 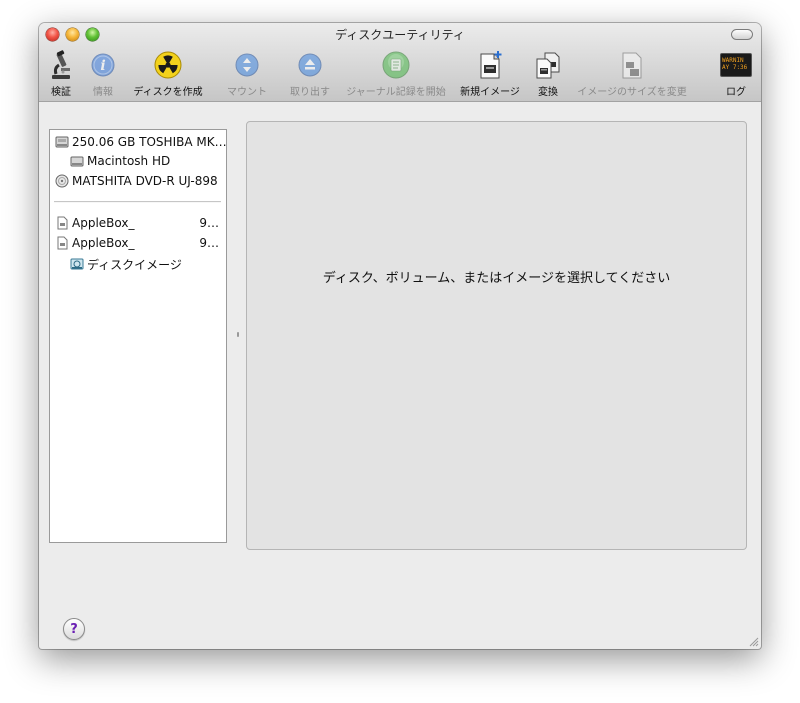 I want to click on convert-icon, so click(x=548, y=65).